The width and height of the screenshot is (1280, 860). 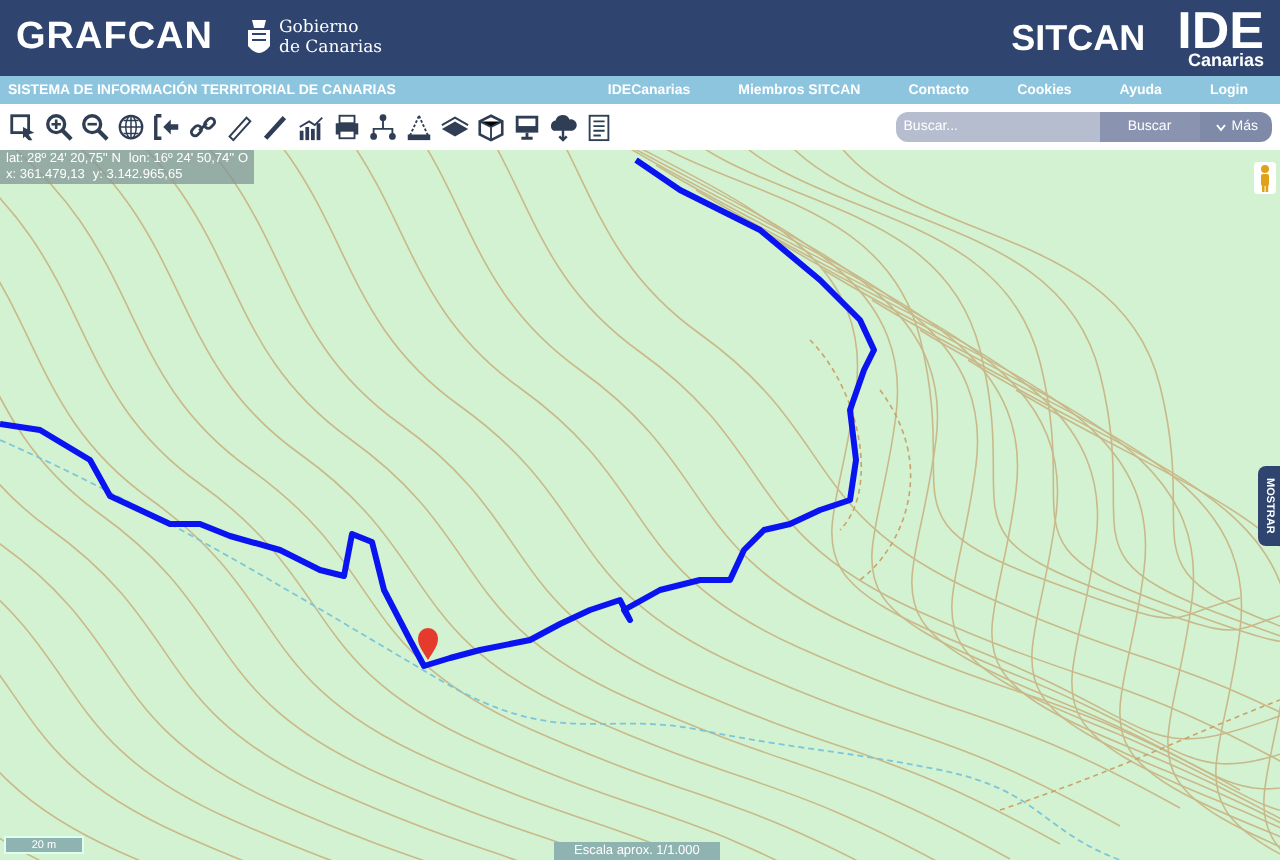 What do you see at coordinates (167, 127) in the screenshot?
I see `exit-icon` at bounding box center [167, 127].